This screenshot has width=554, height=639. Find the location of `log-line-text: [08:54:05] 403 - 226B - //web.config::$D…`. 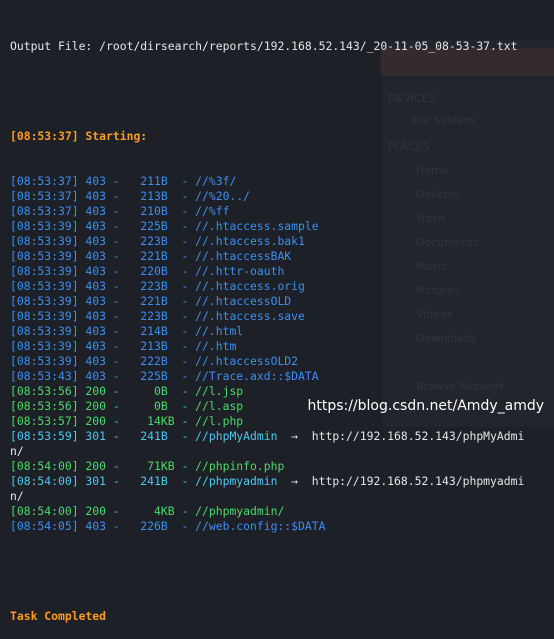

log-line-text: [08:54:05] 403 - 226B - //web.config::$D… is located at coordinates (168, 526).